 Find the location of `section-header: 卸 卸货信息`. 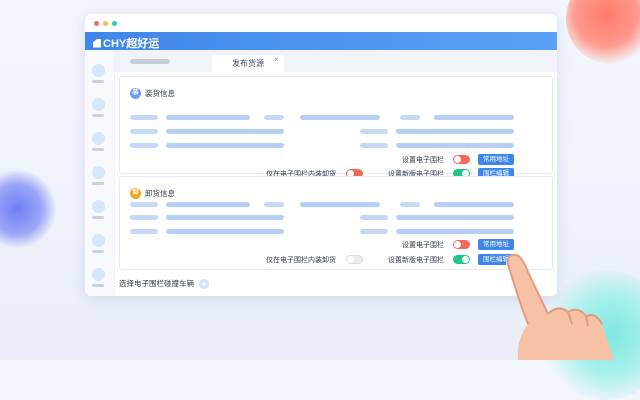

section-header: 卸 卸货信息 is located at coordinates (152, 193).